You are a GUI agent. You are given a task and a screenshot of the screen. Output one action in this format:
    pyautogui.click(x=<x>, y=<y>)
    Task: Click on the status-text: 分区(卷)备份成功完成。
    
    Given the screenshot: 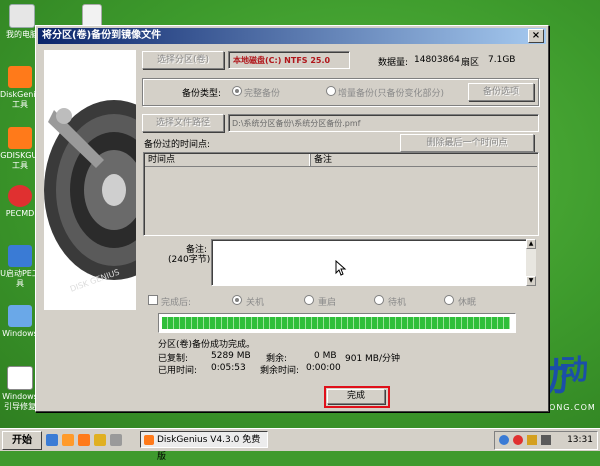 What is the action you would take?
    pyautogui.click(x=207, y=345)
    